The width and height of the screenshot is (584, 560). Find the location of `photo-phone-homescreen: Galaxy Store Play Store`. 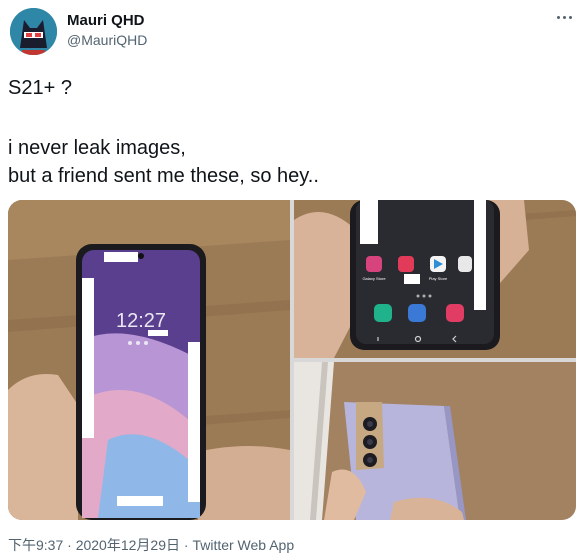

photo-phone-homescreen: Galaxy Store Play Store is located at coordinates (435, 279).